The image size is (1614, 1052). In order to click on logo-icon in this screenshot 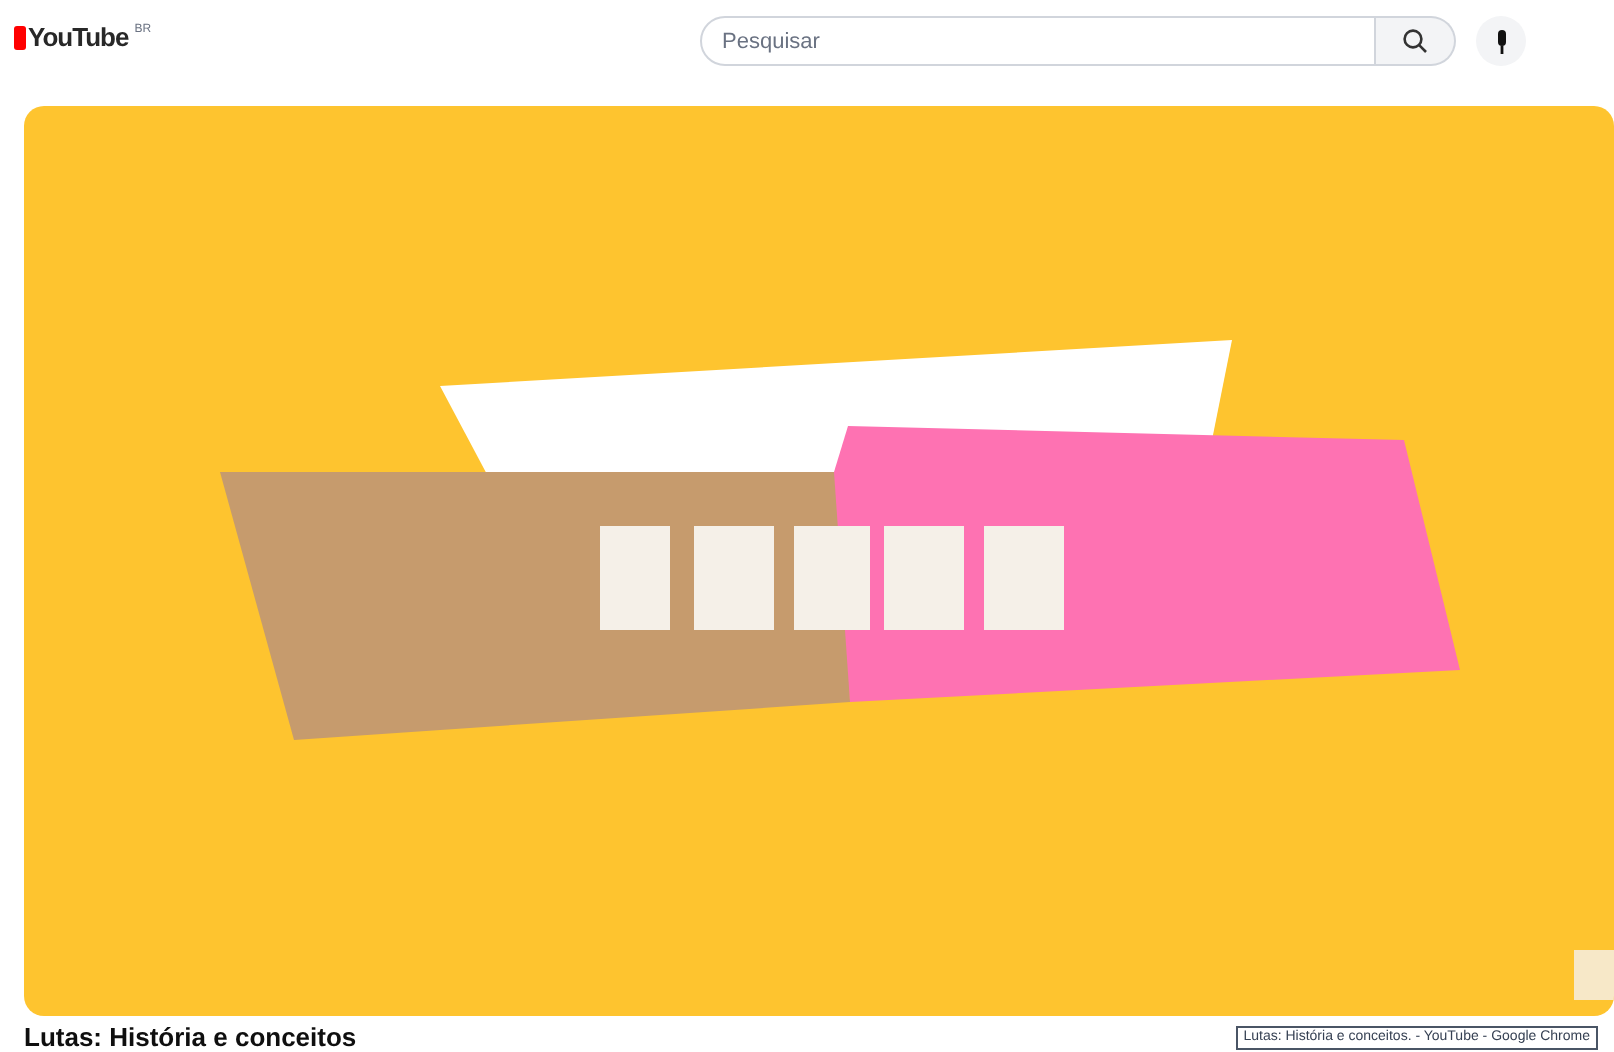, I will do `click(20, 38)`.